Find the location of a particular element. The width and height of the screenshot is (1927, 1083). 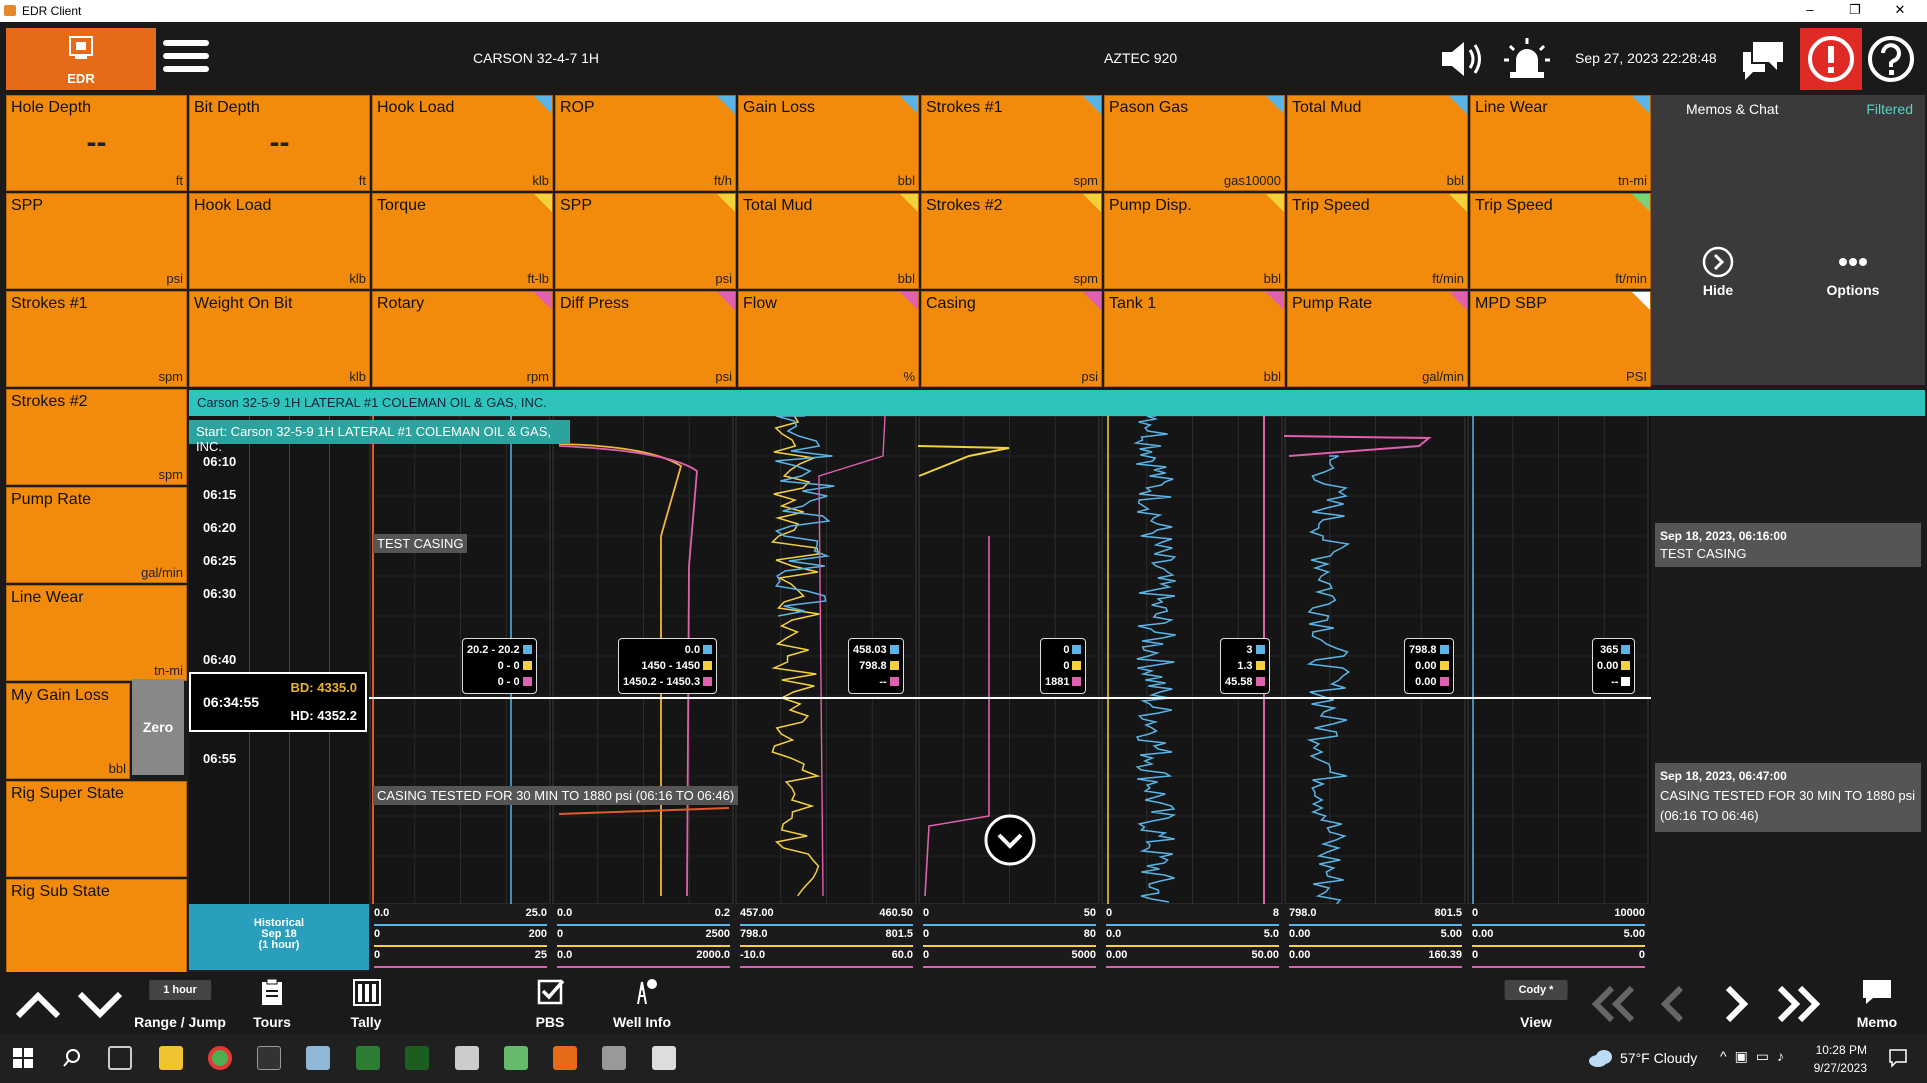

chrome-icon is located at coordinates (220, 1058).